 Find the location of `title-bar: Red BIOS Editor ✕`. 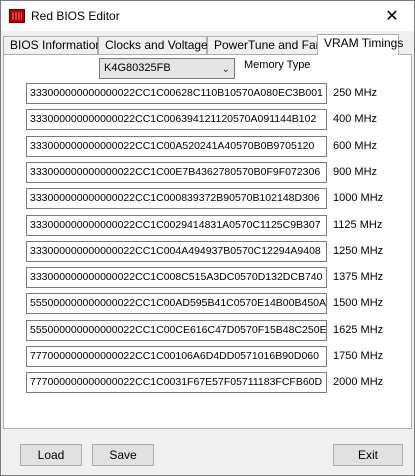

title-bar: Red BIOS Editor ✕ is located at coordinates (207, 16).